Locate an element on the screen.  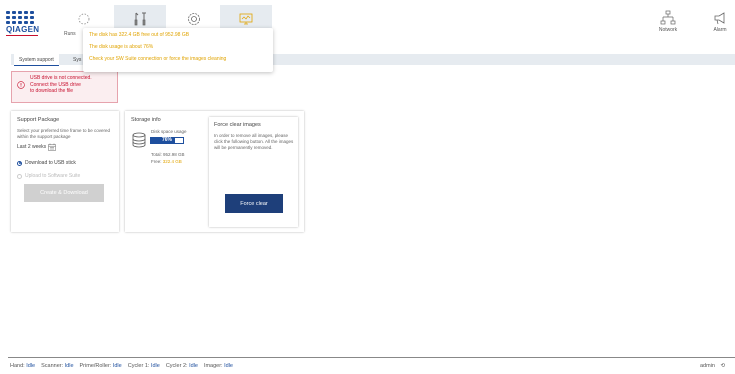
user-menu: admin ⟲ is located at coordinates (712, 366).